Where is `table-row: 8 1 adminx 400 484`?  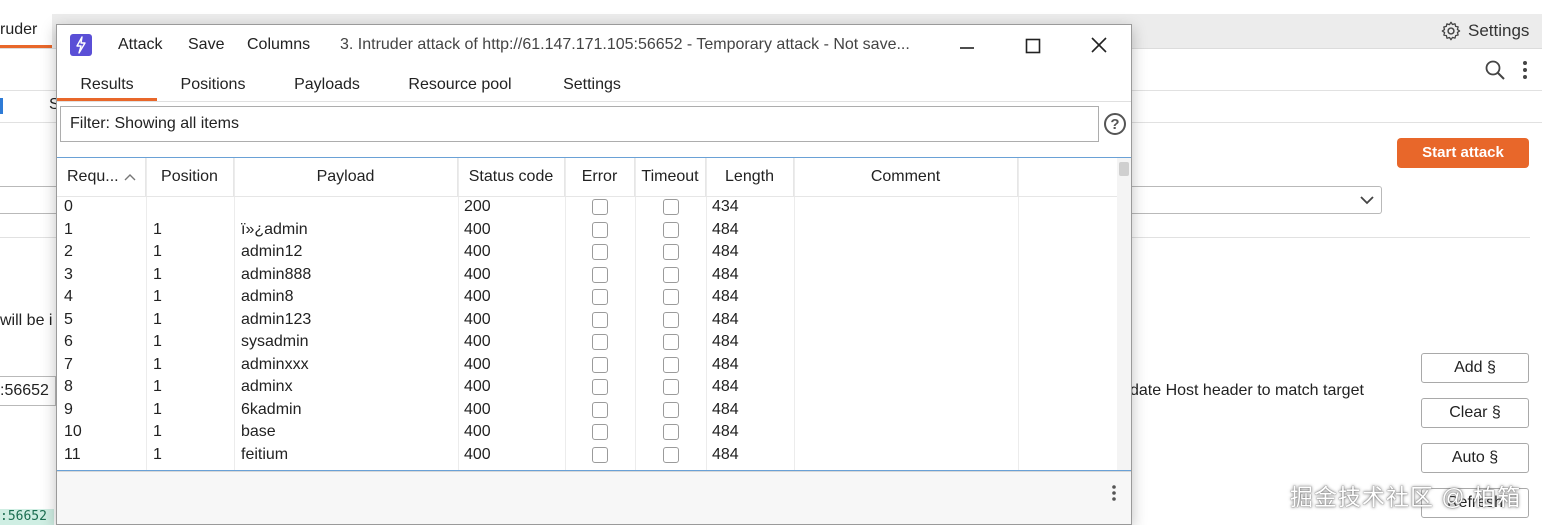 table-row: 8 1 adminx 400 484 is located at coordinates (587, 387).